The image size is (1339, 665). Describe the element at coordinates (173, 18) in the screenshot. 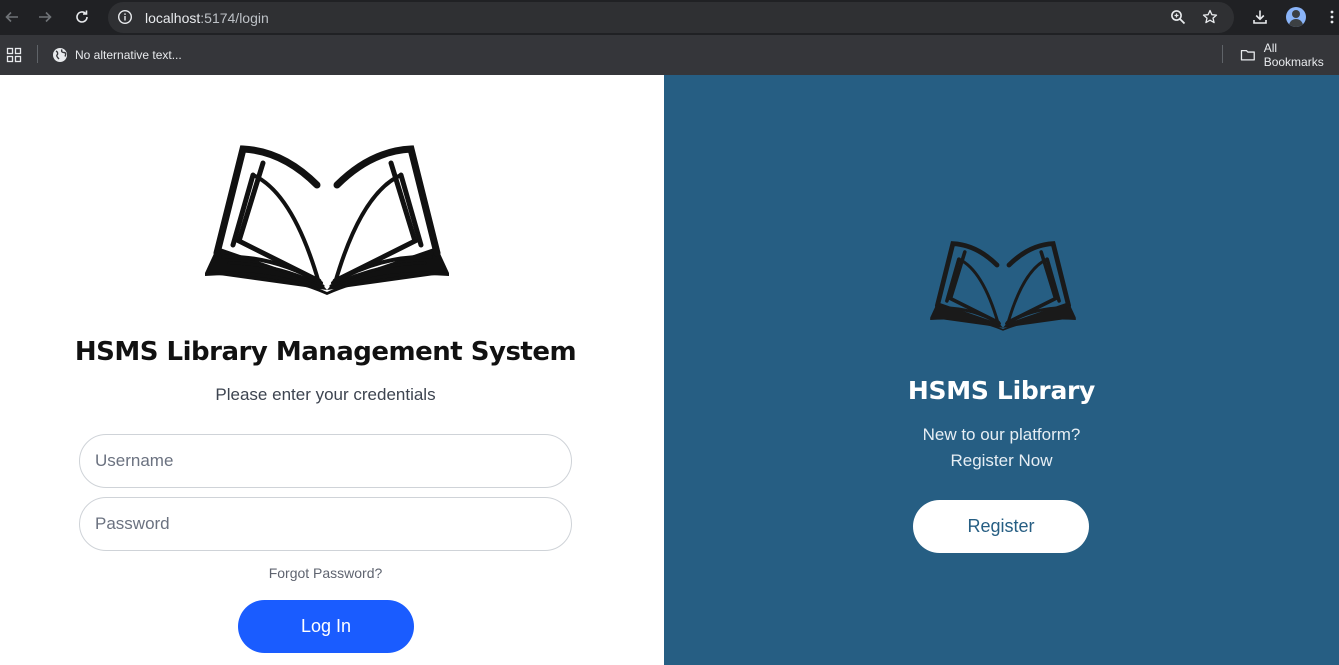

I see `url-host: localhost` at that location.